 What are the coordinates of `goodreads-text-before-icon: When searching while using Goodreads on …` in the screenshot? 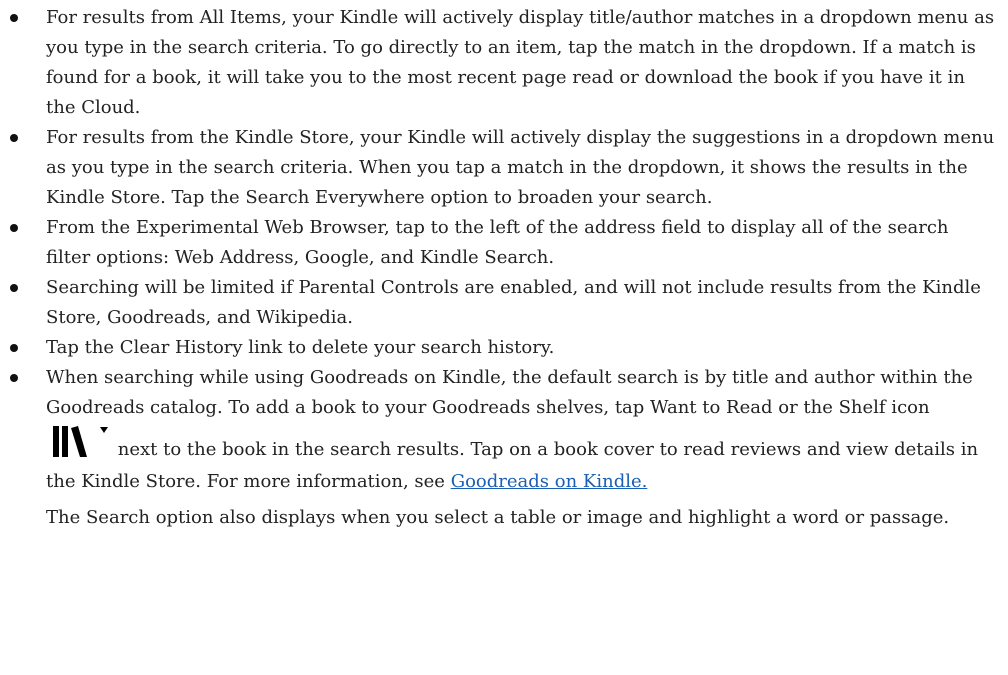 It's located at (509, 392).